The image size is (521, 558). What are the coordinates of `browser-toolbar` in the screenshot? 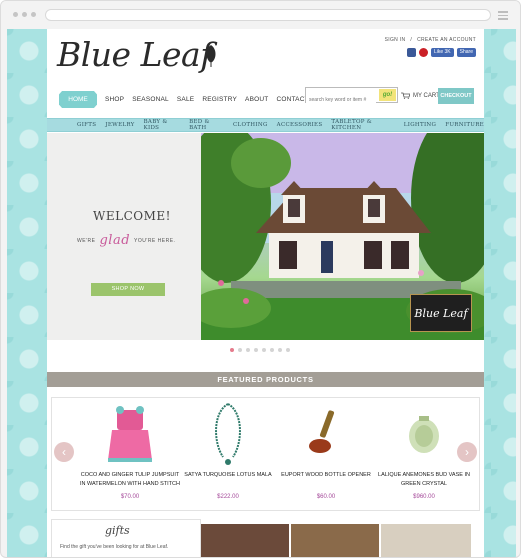 It's located at (260, 15).